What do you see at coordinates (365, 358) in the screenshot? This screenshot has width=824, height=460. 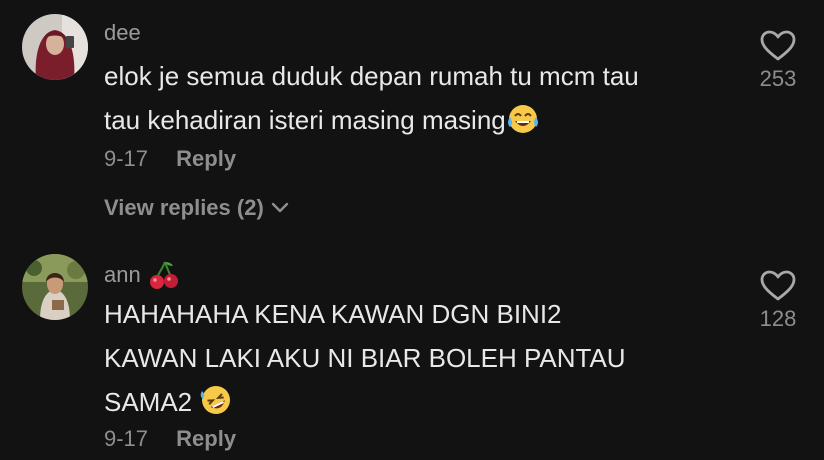 I see `comment-text-line: KAWAN LAKI AKU NI BIAR BOLEH PANTAU` at bounding box center [365, 358].